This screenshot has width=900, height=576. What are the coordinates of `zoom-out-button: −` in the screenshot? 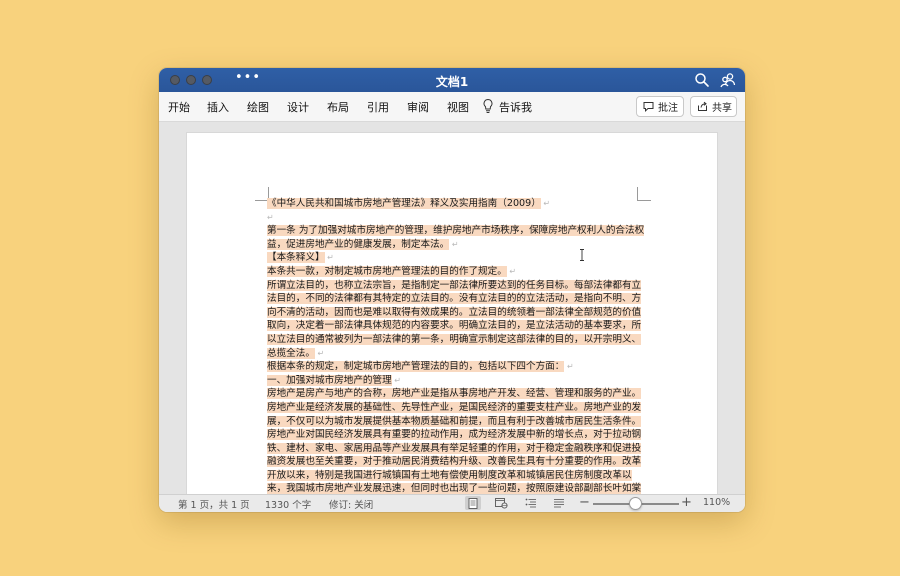 It's located at (584, 503).